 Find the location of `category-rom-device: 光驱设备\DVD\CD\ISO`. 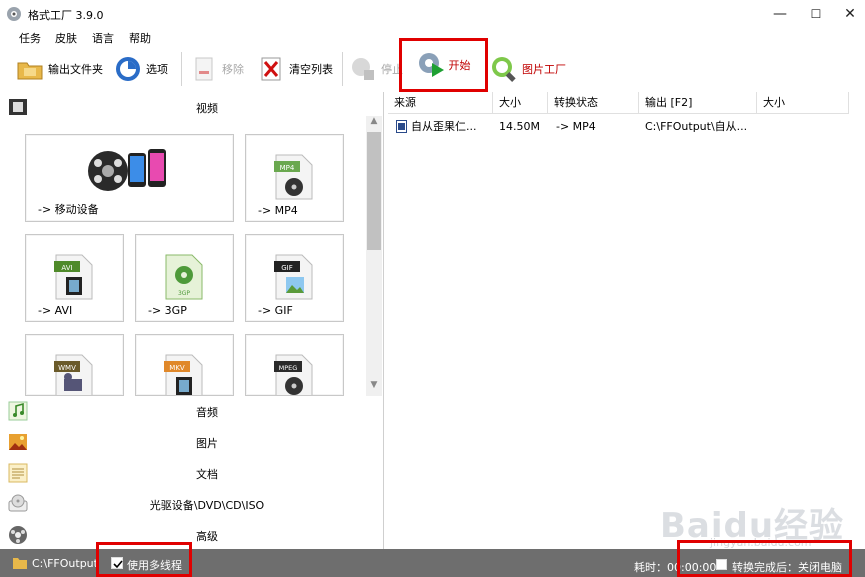

category-rom-device: 光驱设备\DVD\CD\ISO is located at coordinates (192, 504).